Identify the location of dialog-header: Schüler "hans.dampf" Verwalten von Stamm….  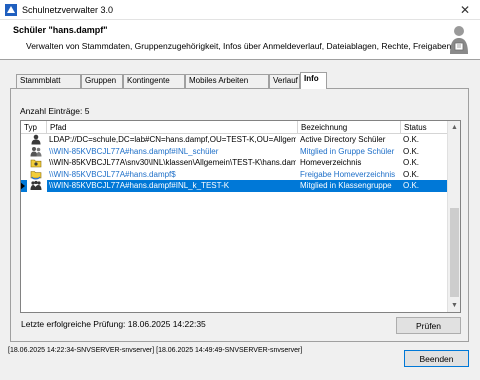
(240, 40).